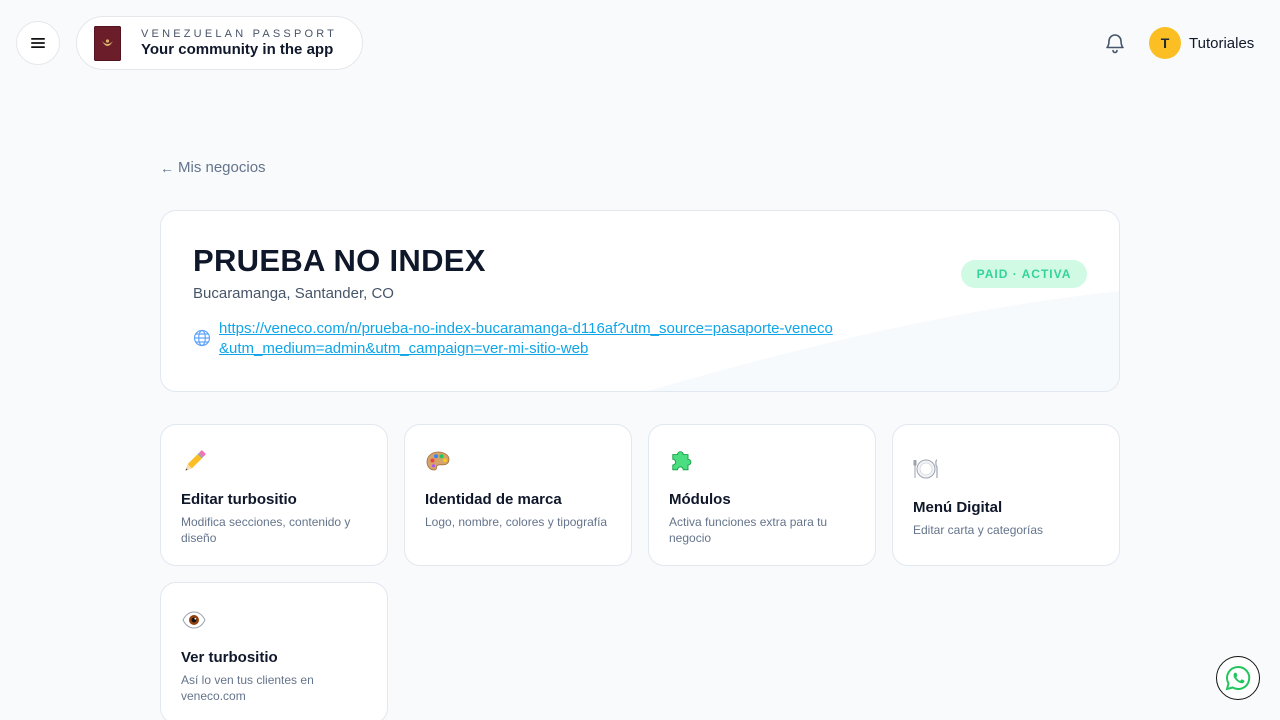 This screenshot has width=1280, height=720. What do you see at coordinates (229, 657) in the screenshot?
I see `tile-title: Ver turbositio` at bounding box center [229, 657].